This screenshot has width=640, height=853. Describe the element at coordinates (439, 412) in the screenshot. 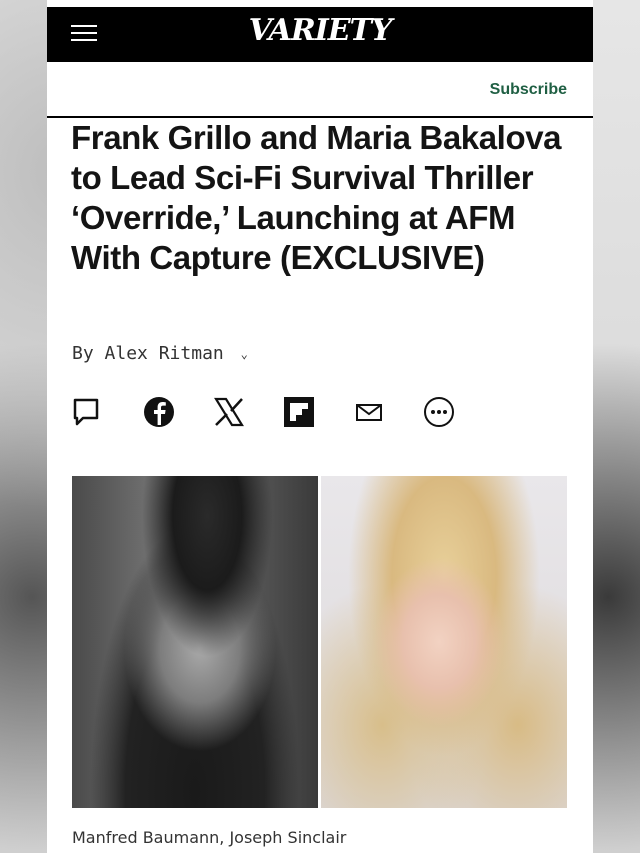

I see `more-icon` at that location.